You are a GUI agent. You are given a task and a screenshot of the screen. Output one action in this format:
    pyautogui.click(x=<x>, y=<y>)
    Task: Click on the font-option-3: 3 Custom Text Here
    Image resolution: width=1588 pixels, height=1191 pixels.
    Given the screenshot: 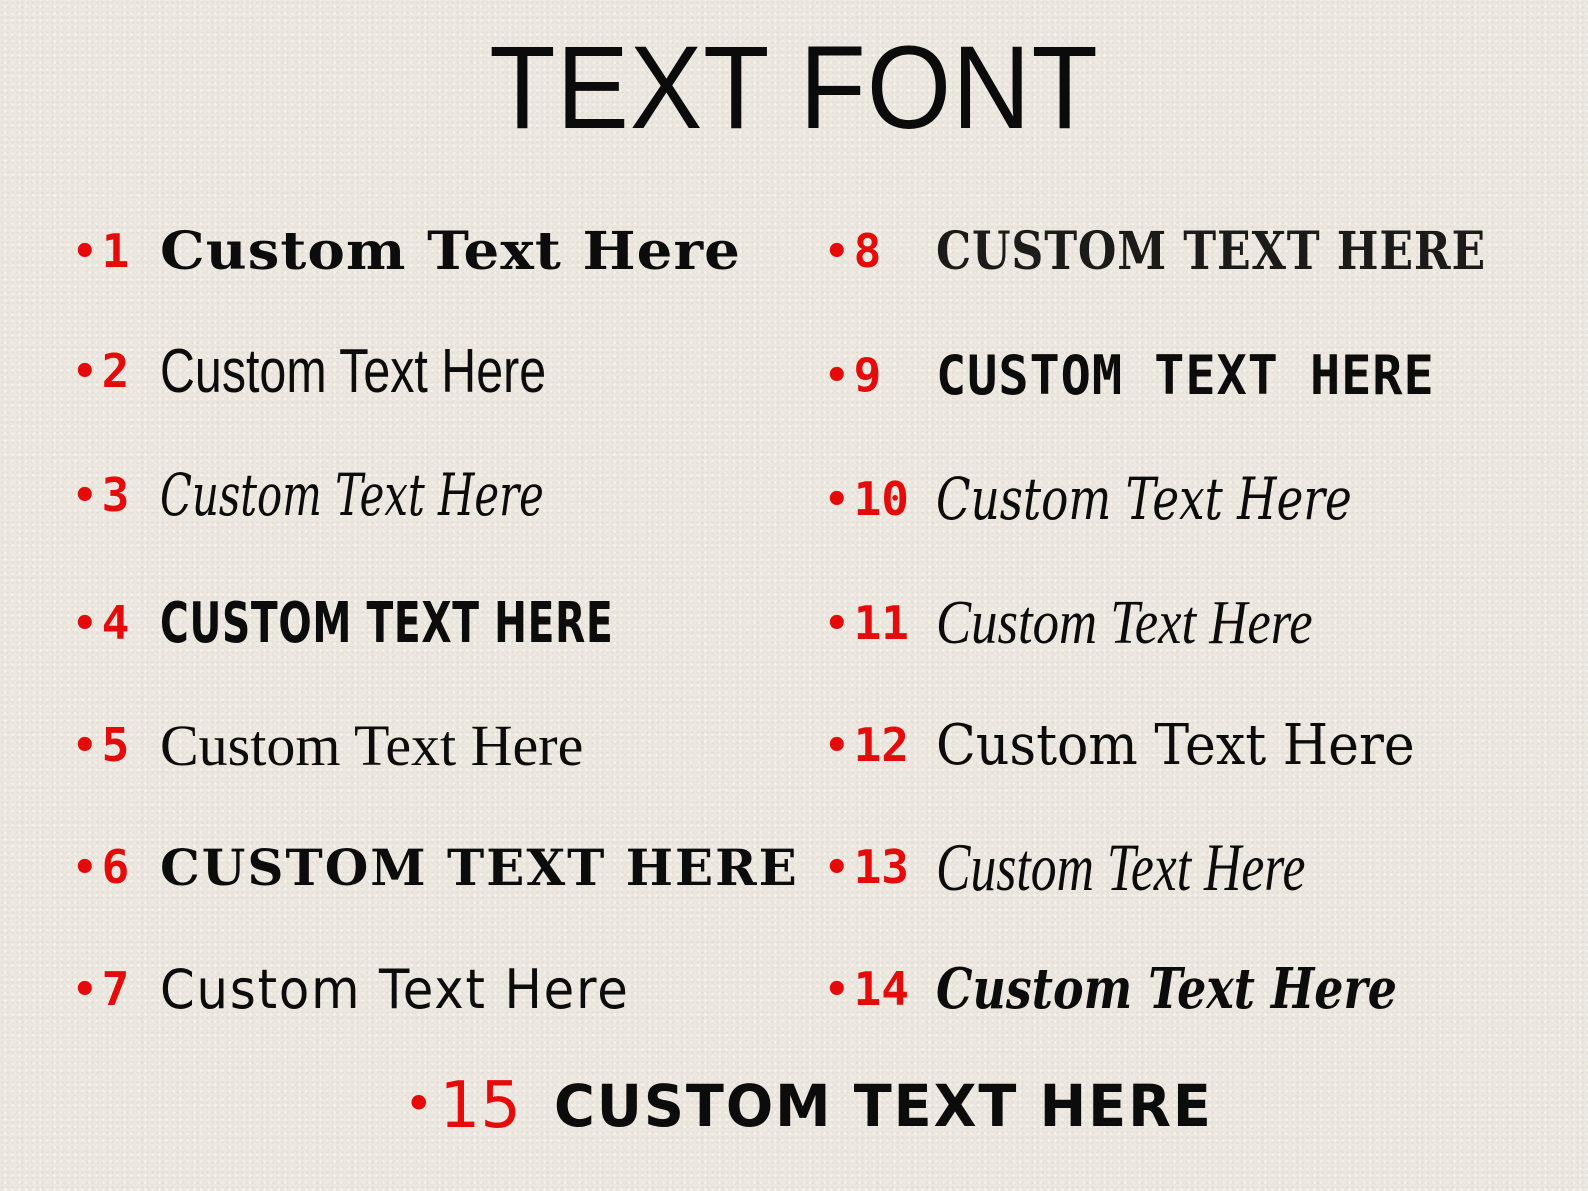 What is the action you would take?
    pyautogui.click(x=382, y=495)
    